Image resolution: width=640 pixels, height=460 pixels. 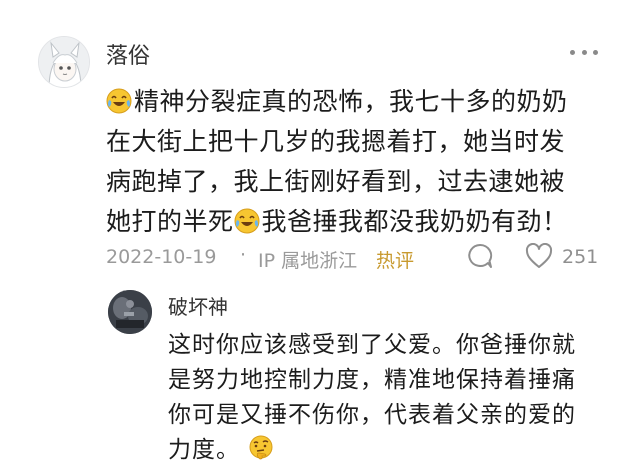 I want to click on reply-avatar, so click(x=130, y=312).